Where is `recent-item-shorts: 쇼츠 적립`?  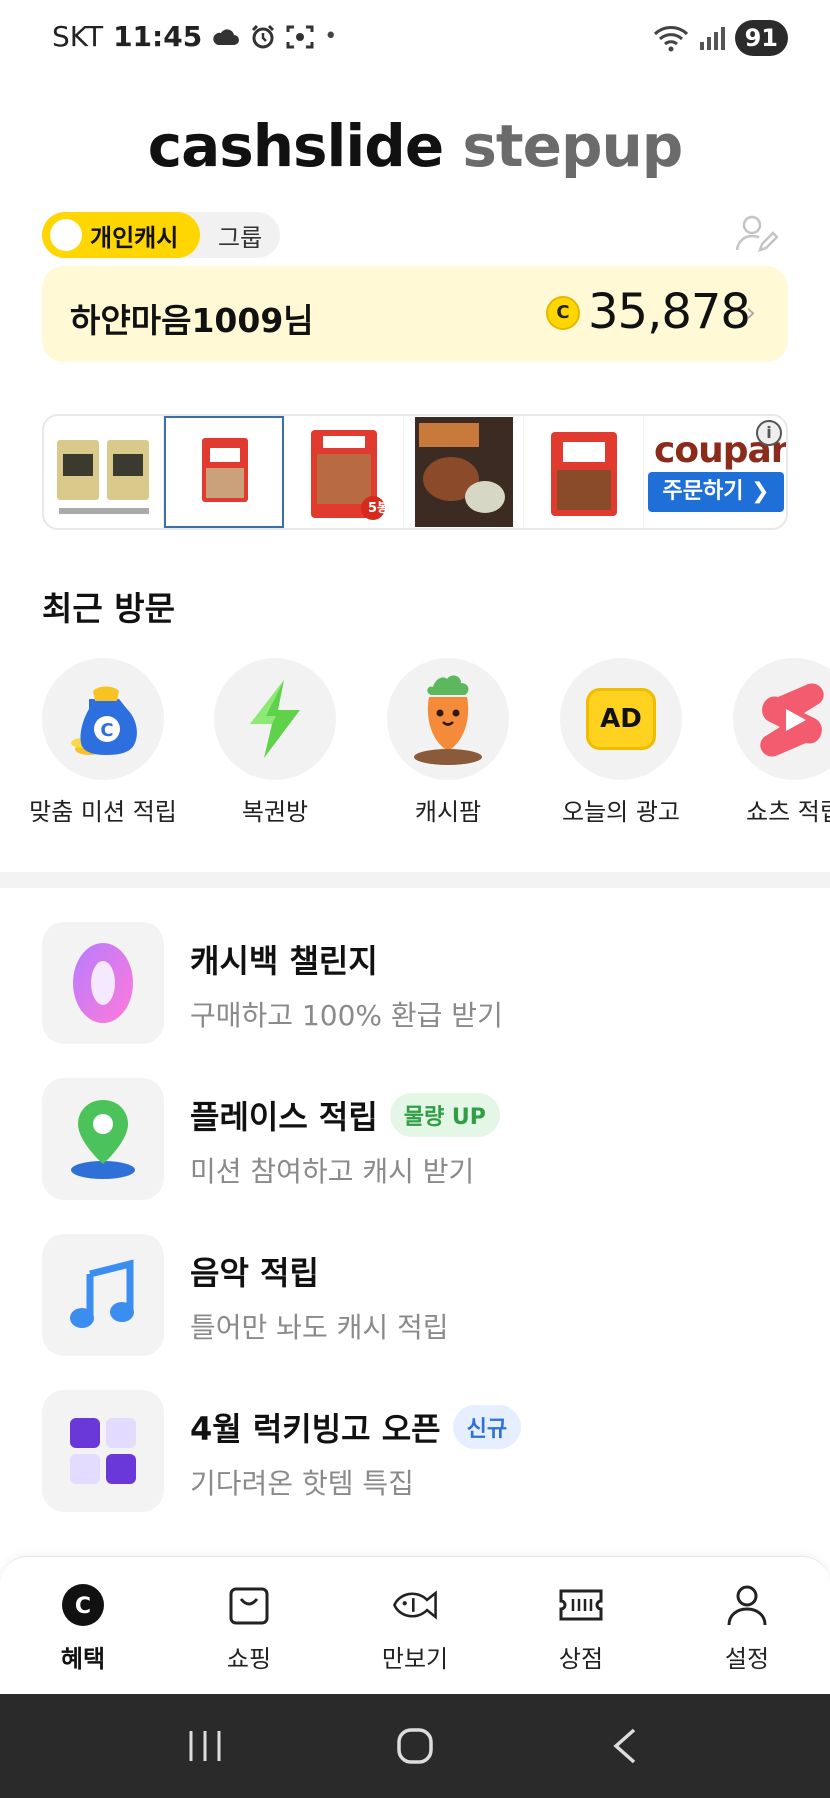 recent-item-shorts: 쇼츠 적립 is located at coordinates (767, 742).